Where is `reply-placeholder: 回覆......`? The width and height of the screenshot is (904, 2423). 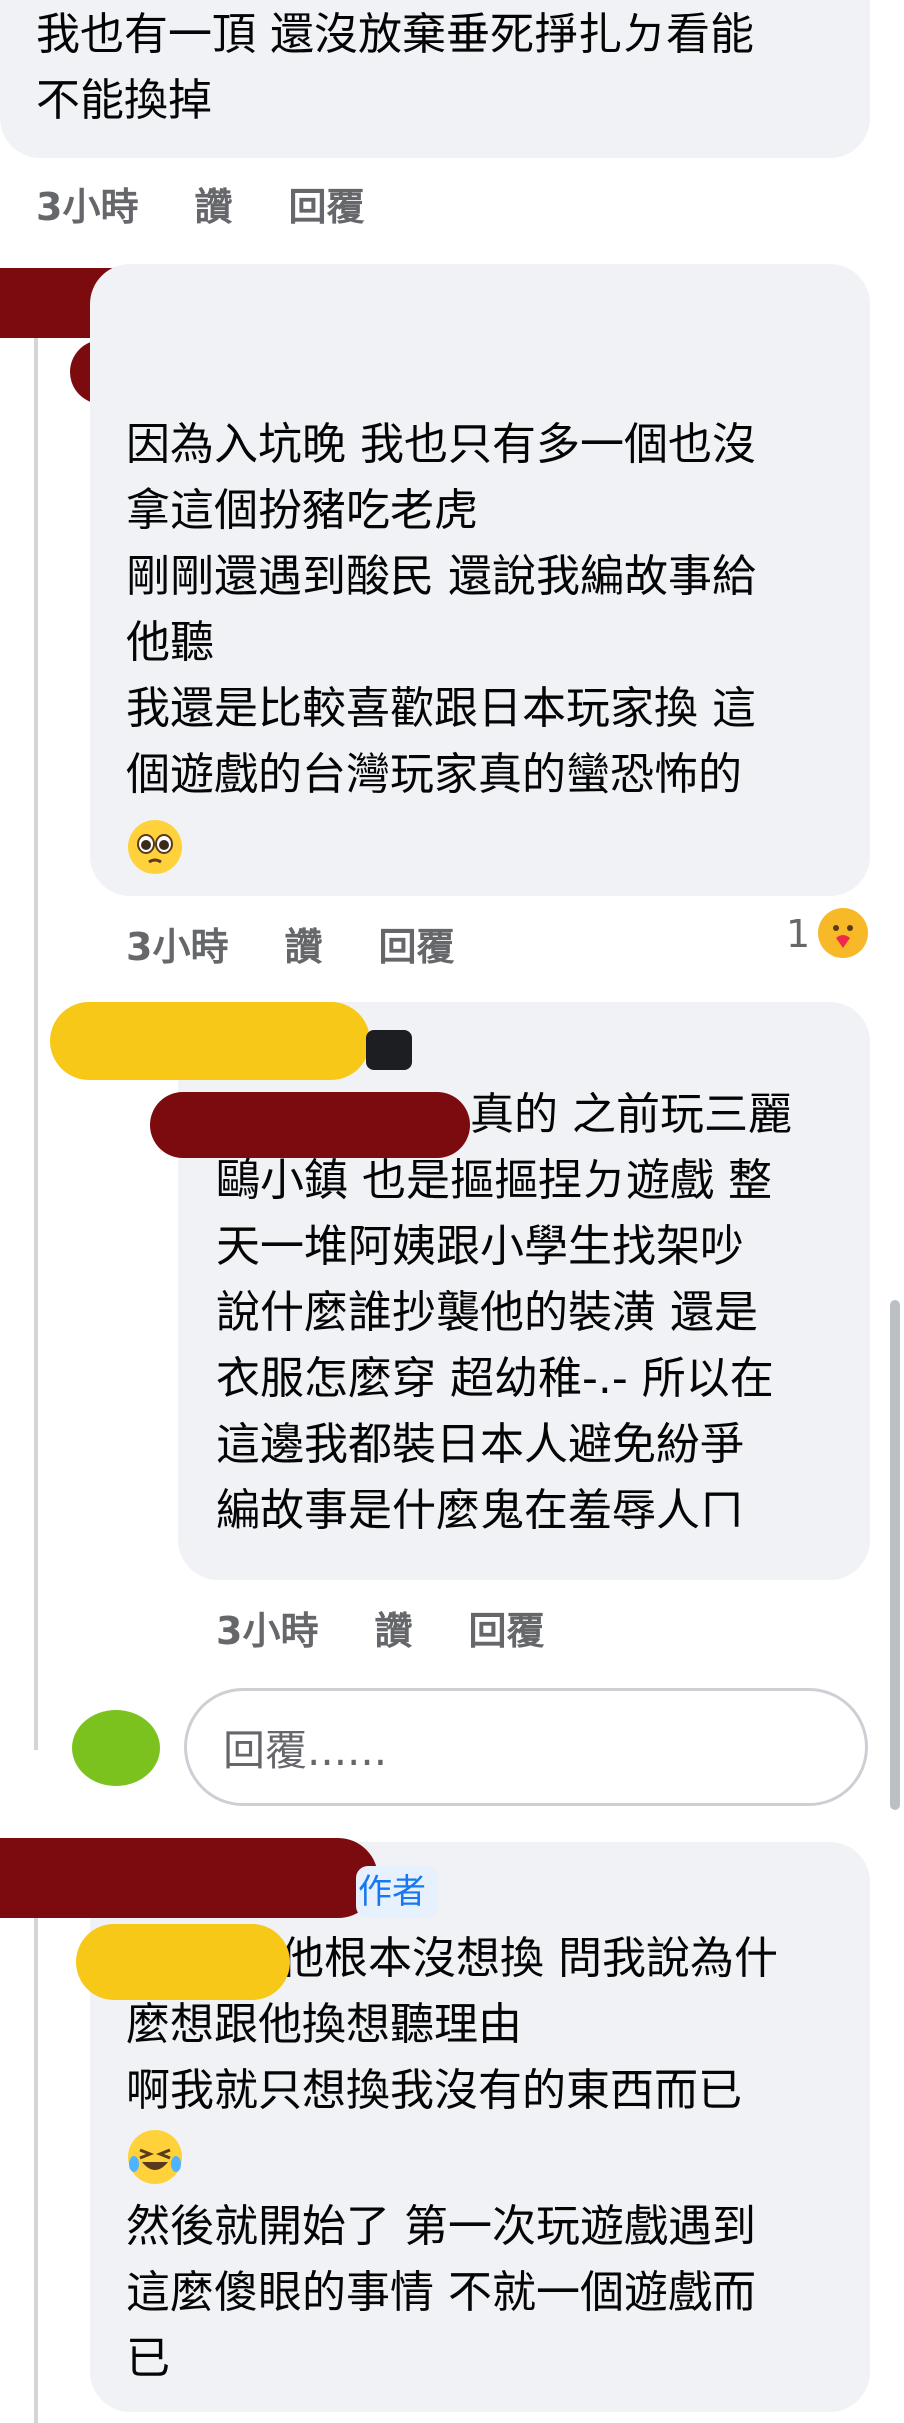
reply-placeholder: 回覆...... is located at coordinates (305, 1750).